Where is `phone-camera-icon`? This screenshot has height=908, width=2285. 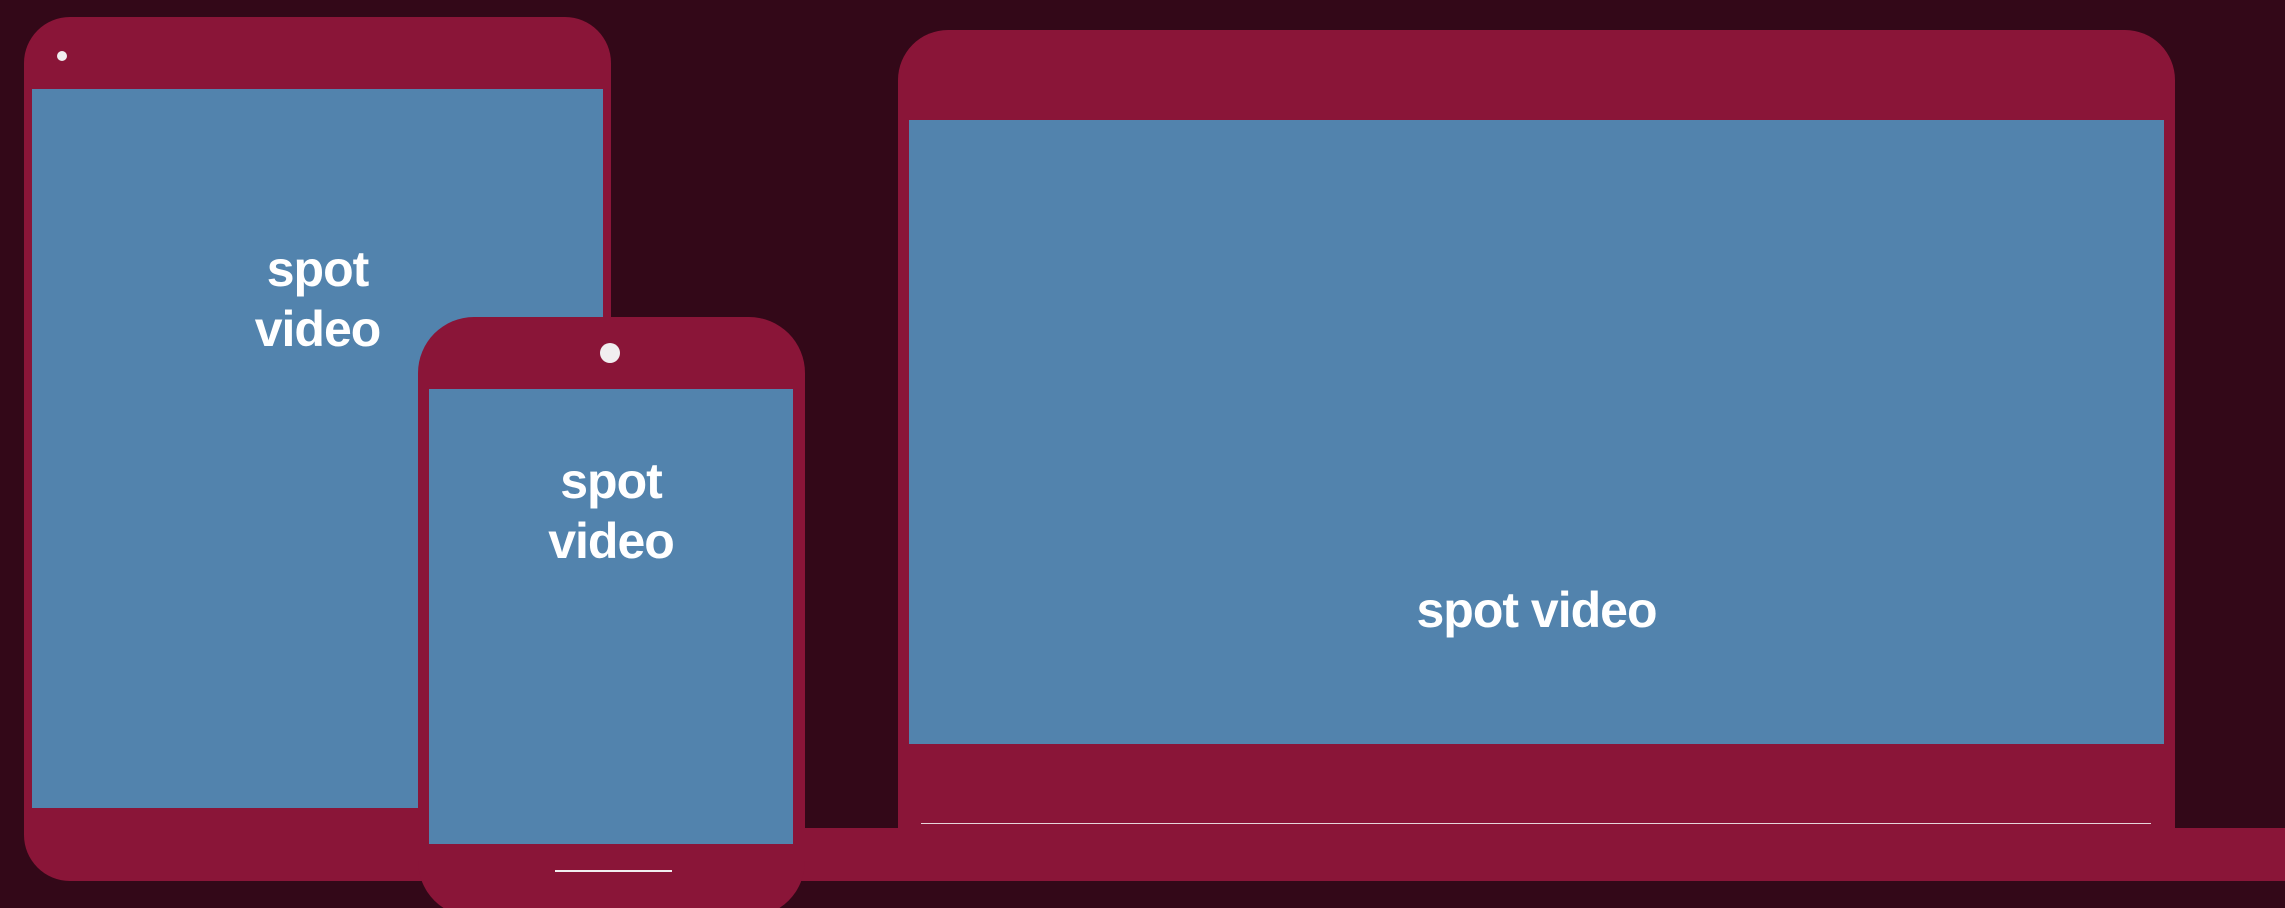 phone-camera-icon is located at coordinates (610, 353).